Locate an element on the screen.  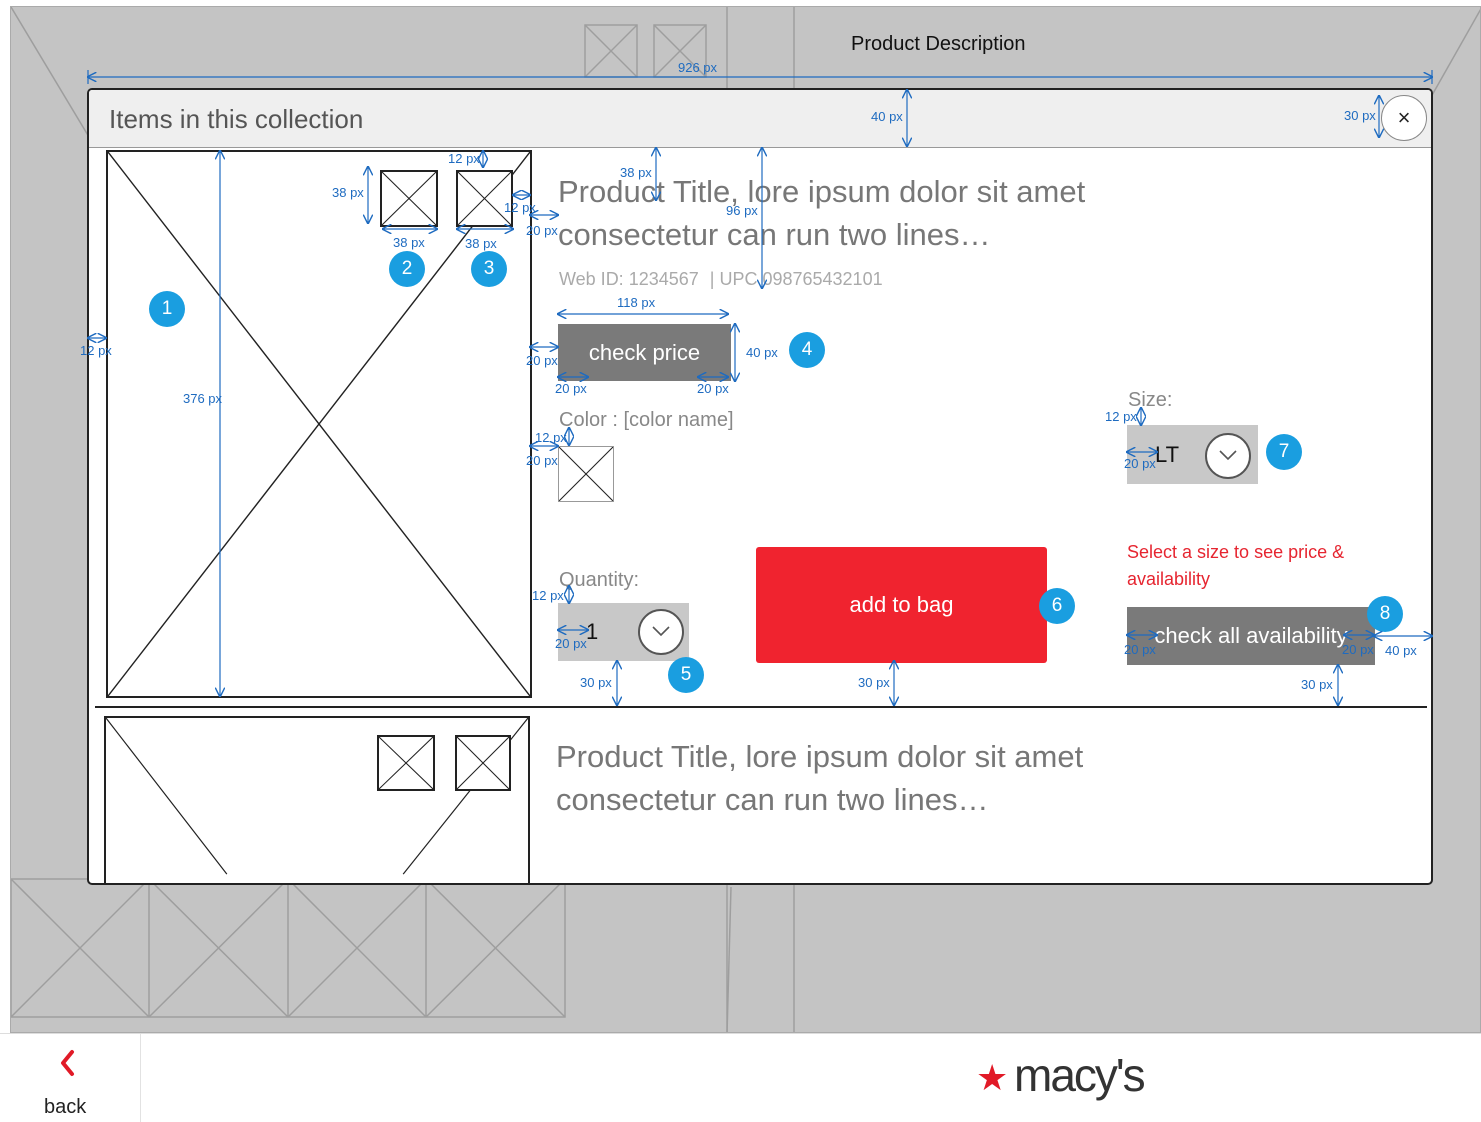
dialog-title: Items in this collection is located at coordinates (236, 119).